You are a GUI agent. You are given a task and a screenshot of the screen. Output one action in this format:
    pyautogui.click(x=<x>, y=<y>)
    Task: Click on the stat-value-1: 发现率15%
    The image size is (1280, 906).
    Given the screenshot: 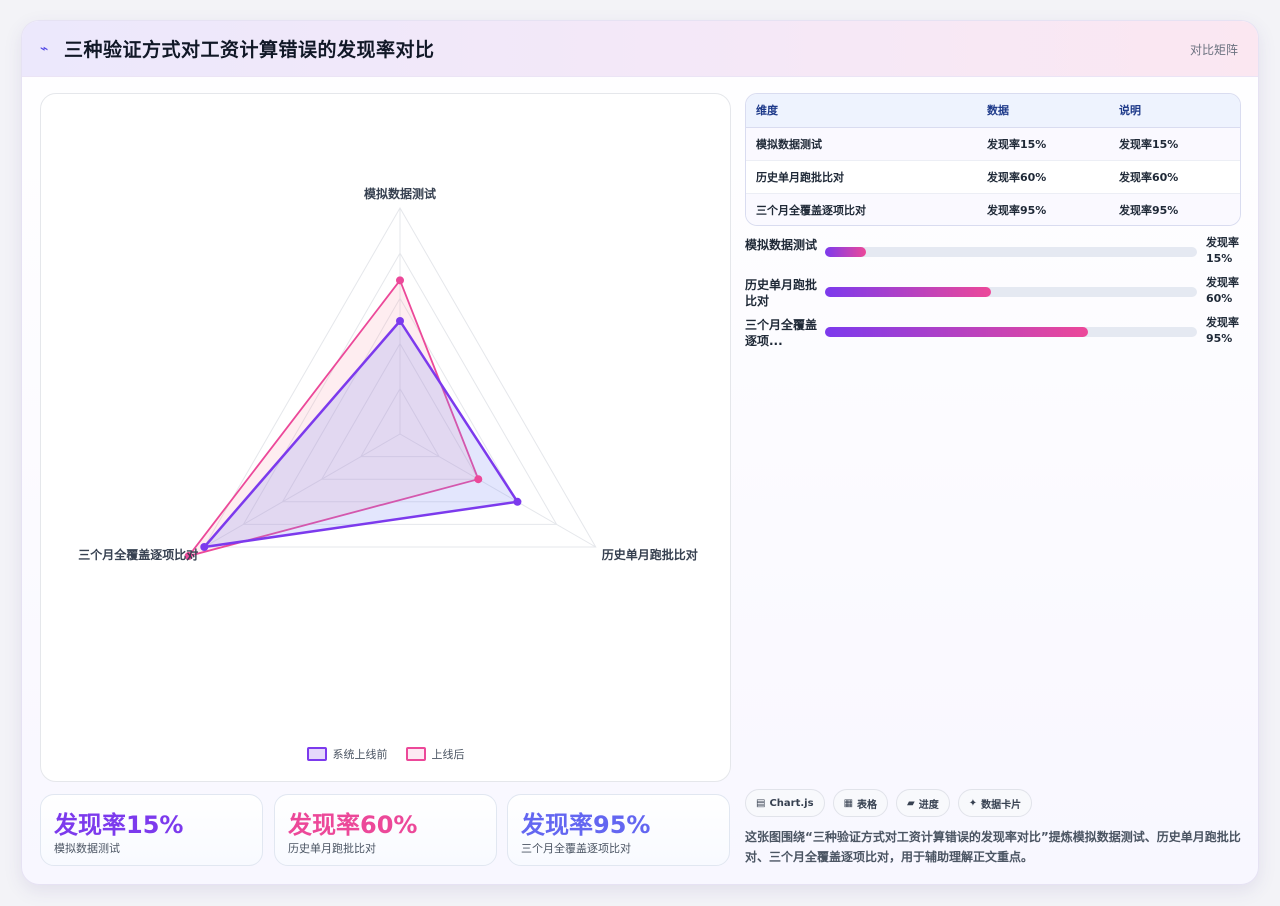 What is the action you would take?
    pyautogui.click(x=119, y=825)
    